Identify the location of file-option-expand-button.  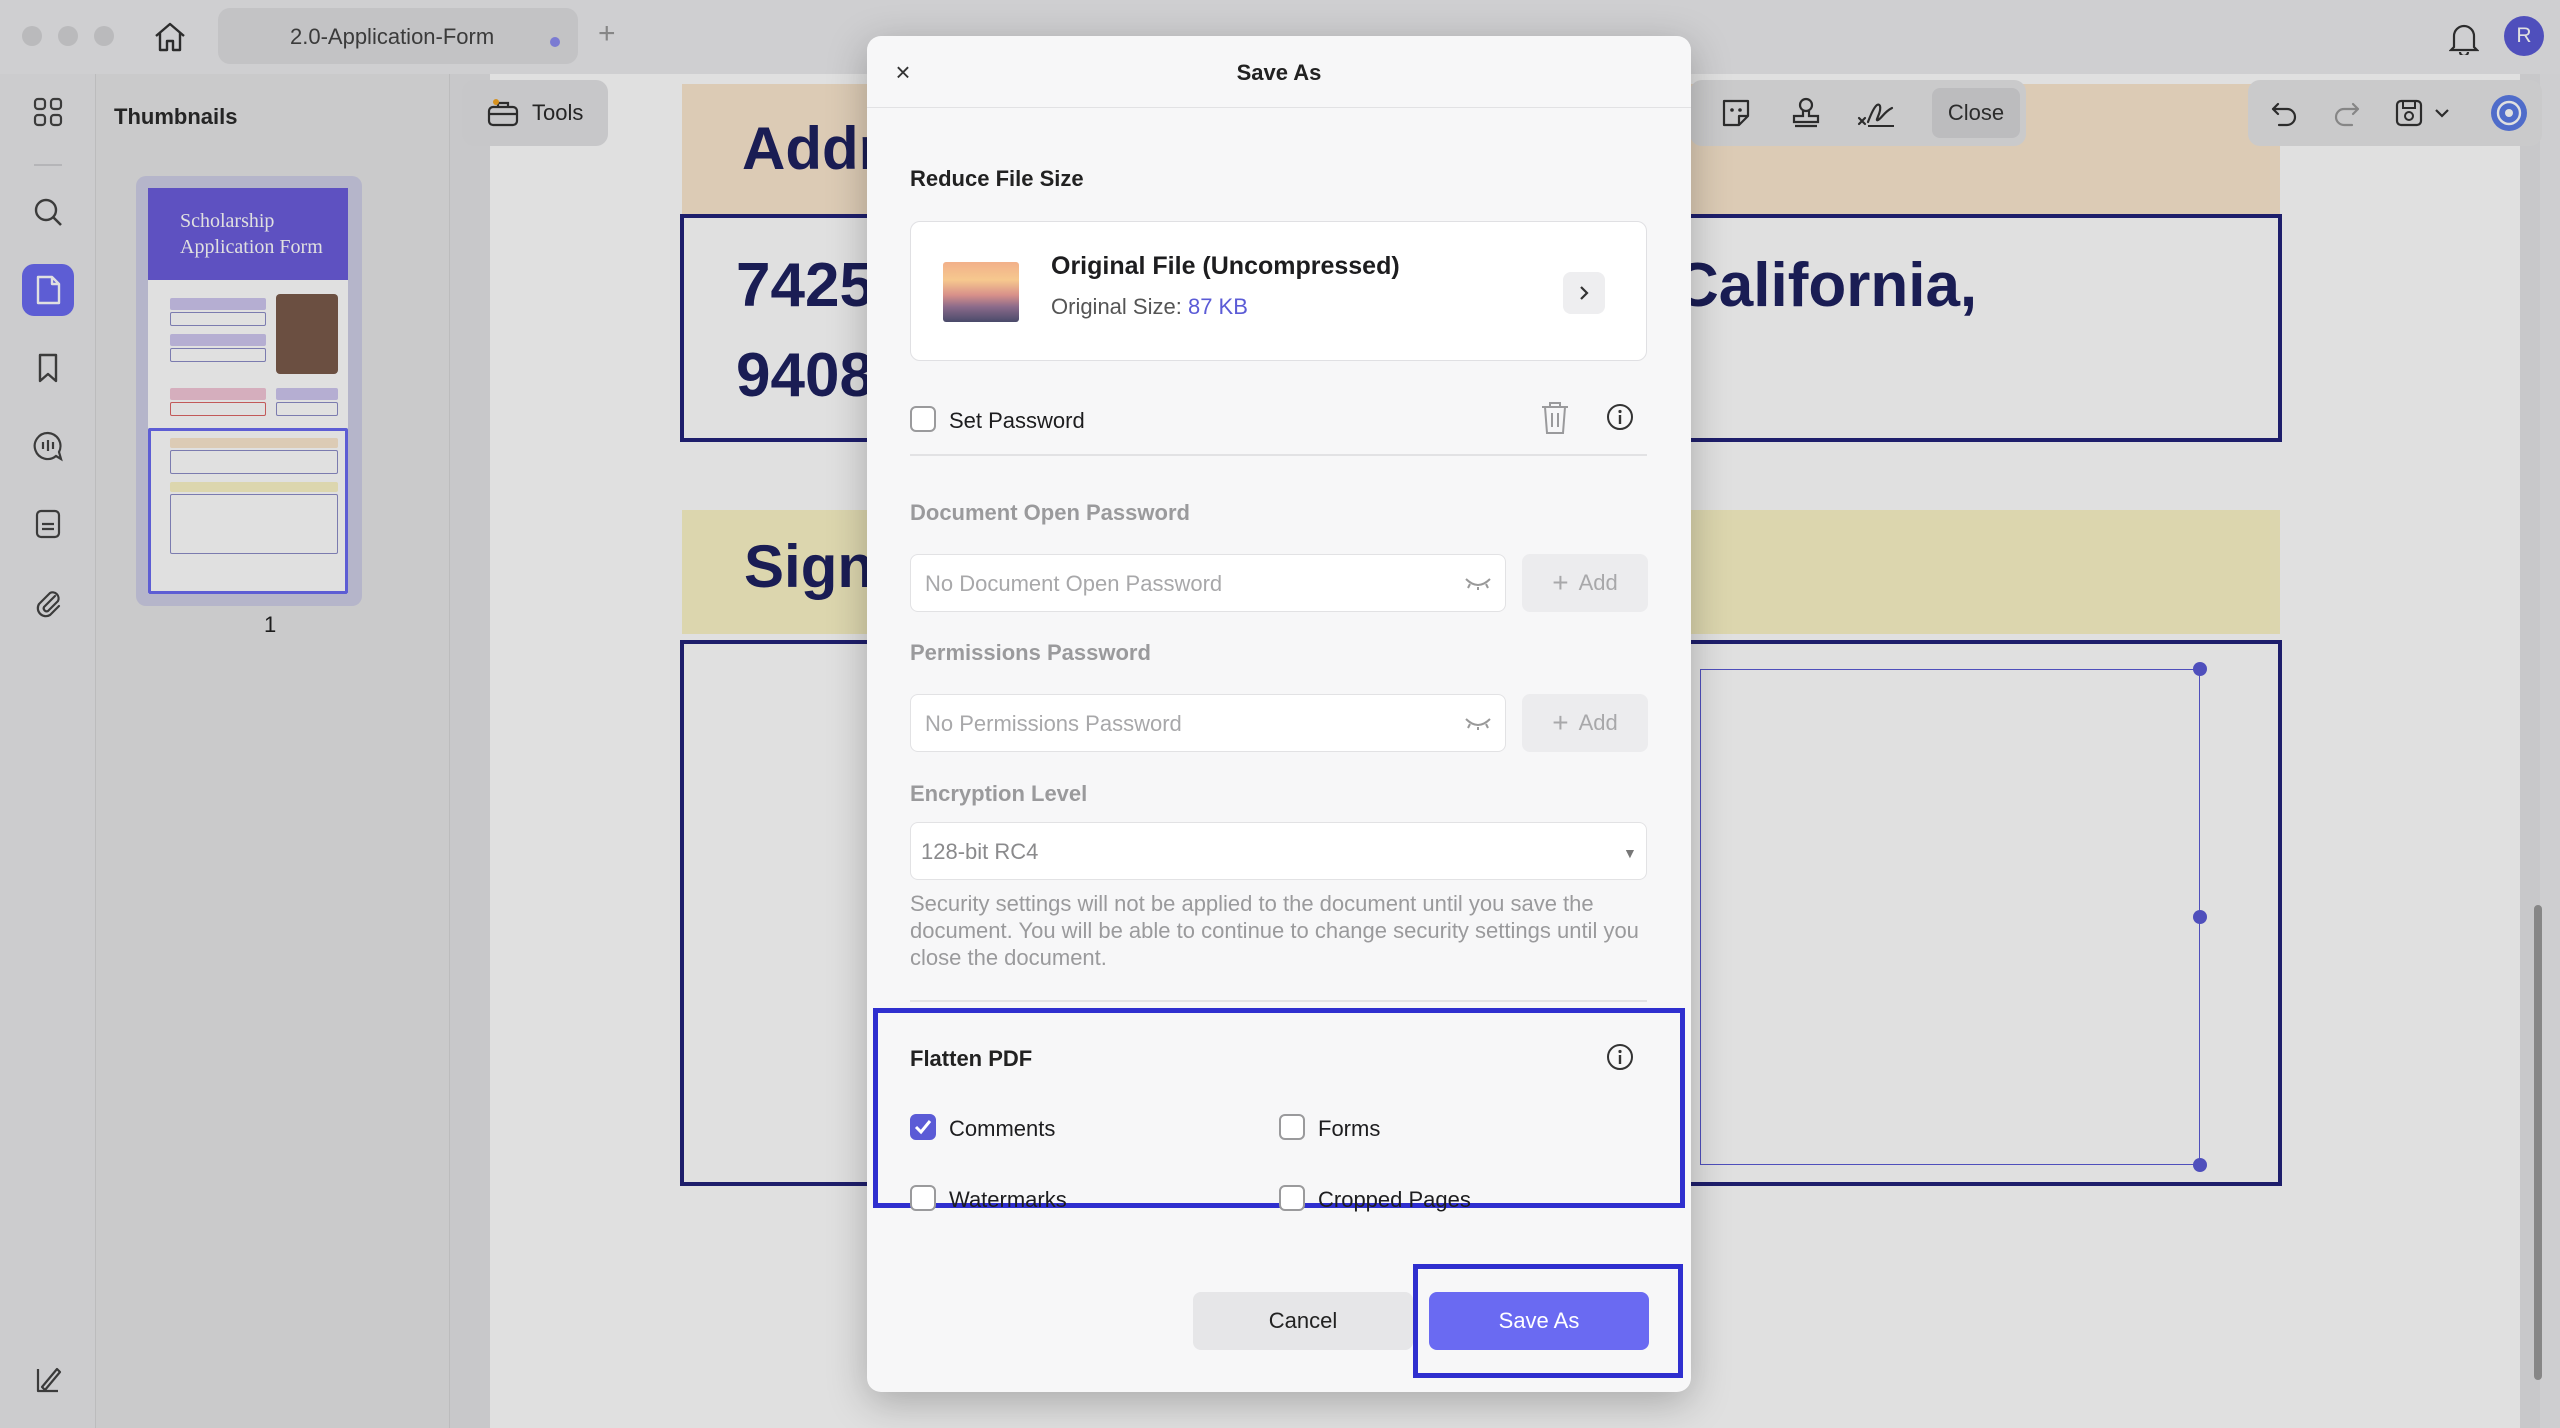
(1584, 293).